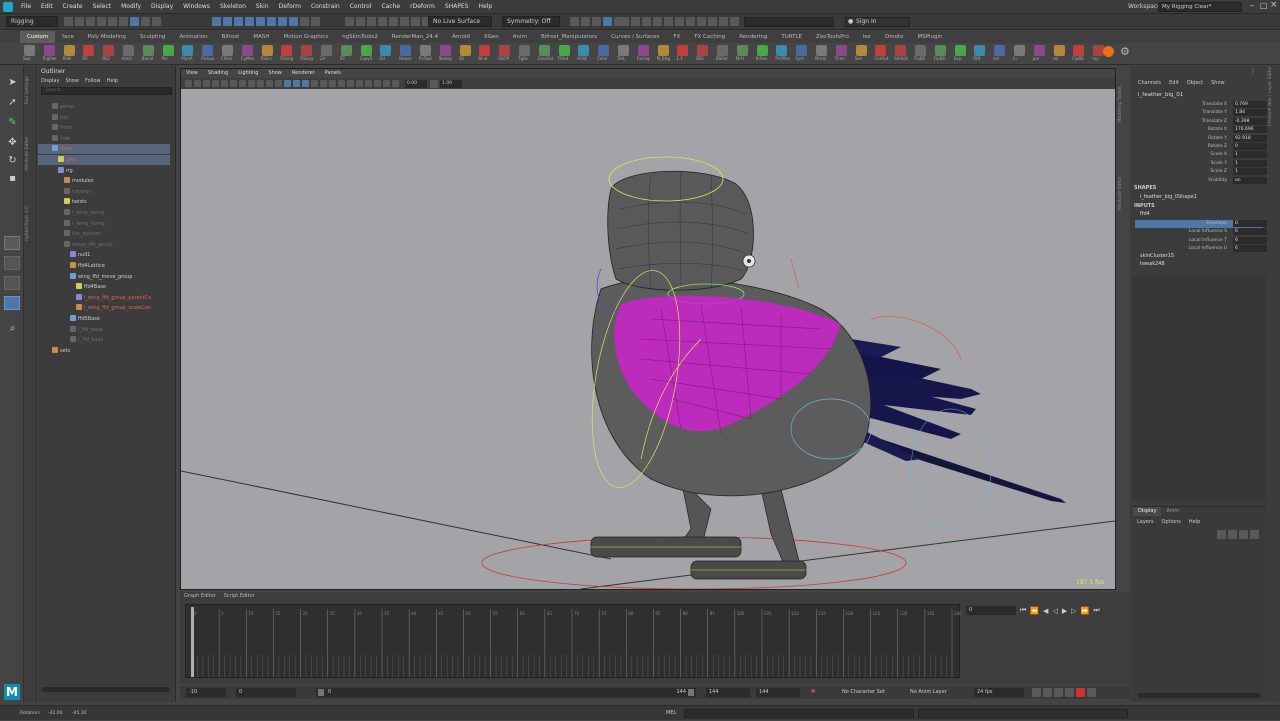 The width and height of the screenshot is (1280, 721). What do you see at coordinates (307, 50) in the screenshot?
I see `shelf-button-14-icon` at bounding box center [307, 50].